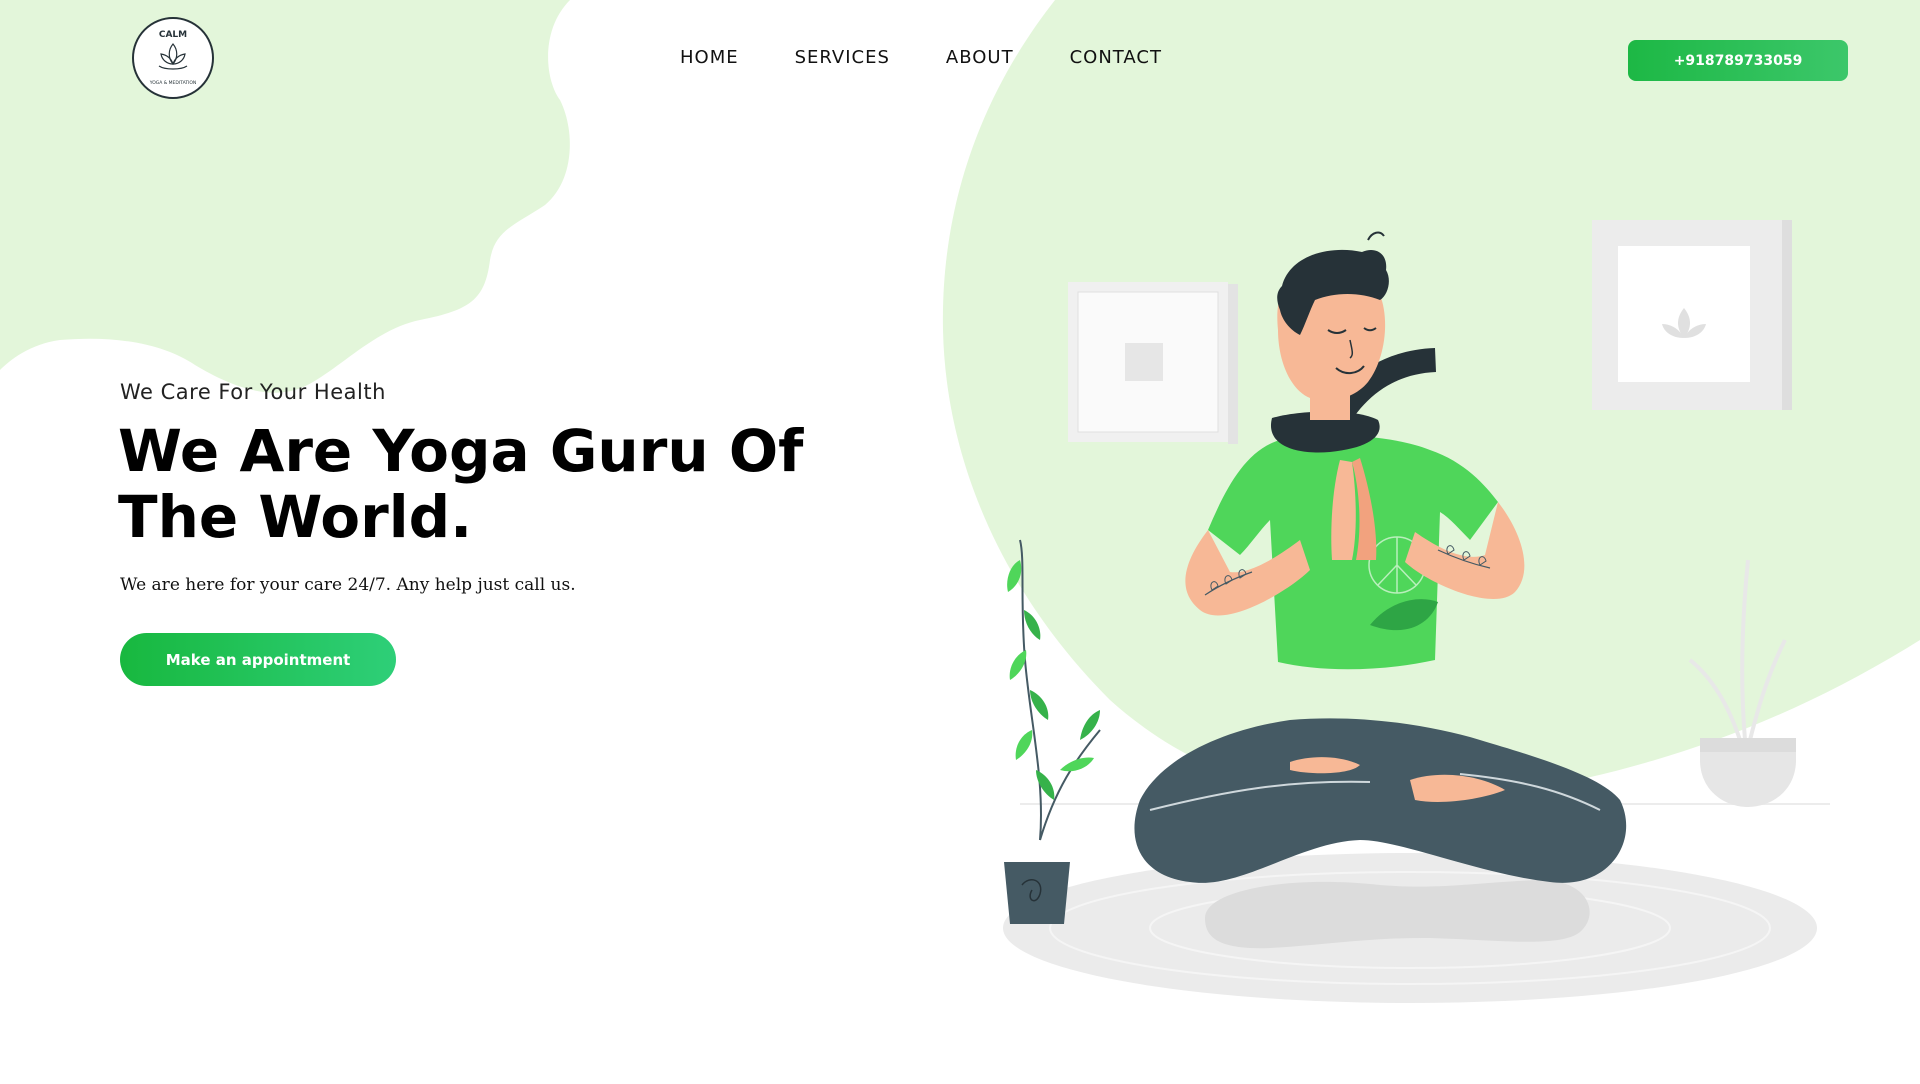 The width and height of the screenshot is (1920, 1084). Describe the element at coordinates (461, 484) in the screenshot. I see `hero-title: We Are Yoga Guru Of The World.` at that location.